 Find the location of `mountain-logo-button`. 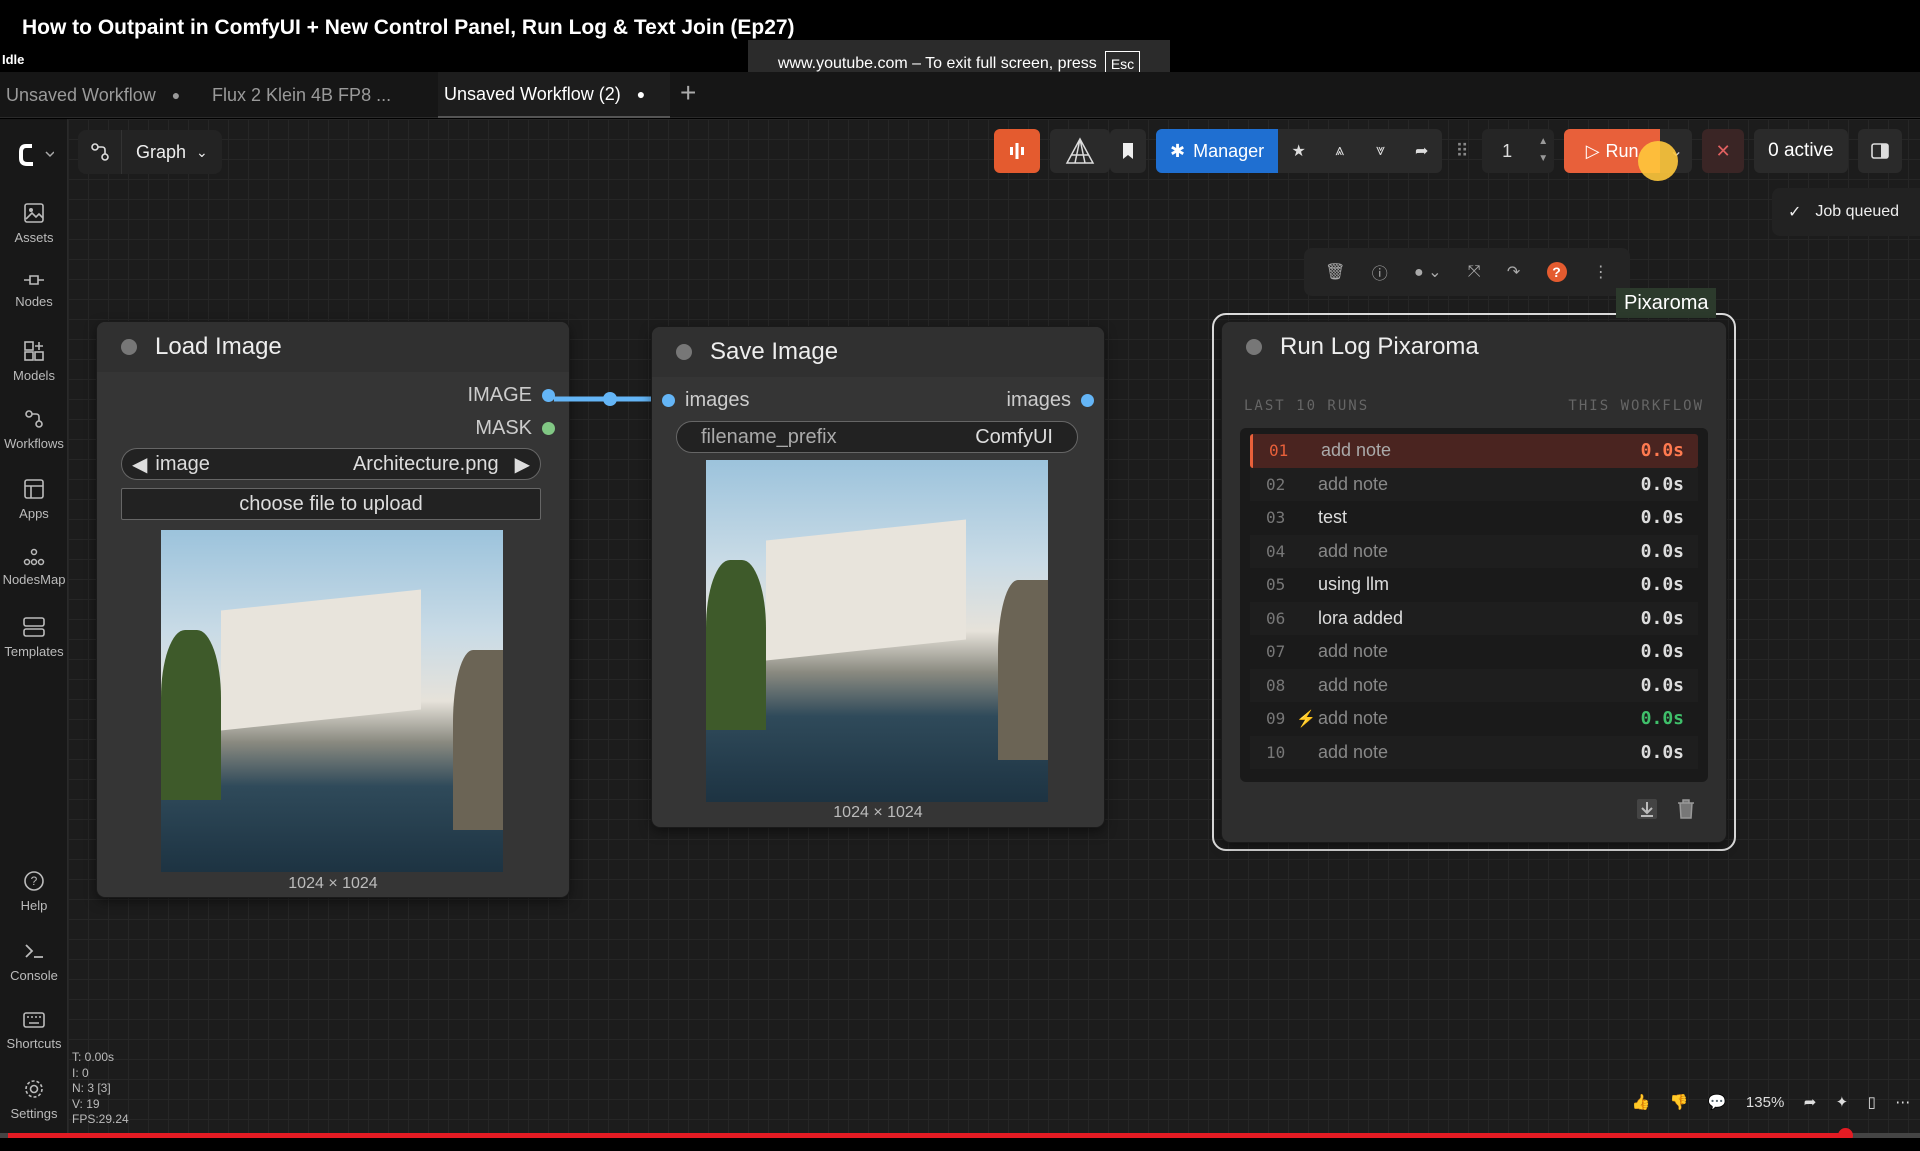

mountain-logo-button is located at coordinates (1080, 151).